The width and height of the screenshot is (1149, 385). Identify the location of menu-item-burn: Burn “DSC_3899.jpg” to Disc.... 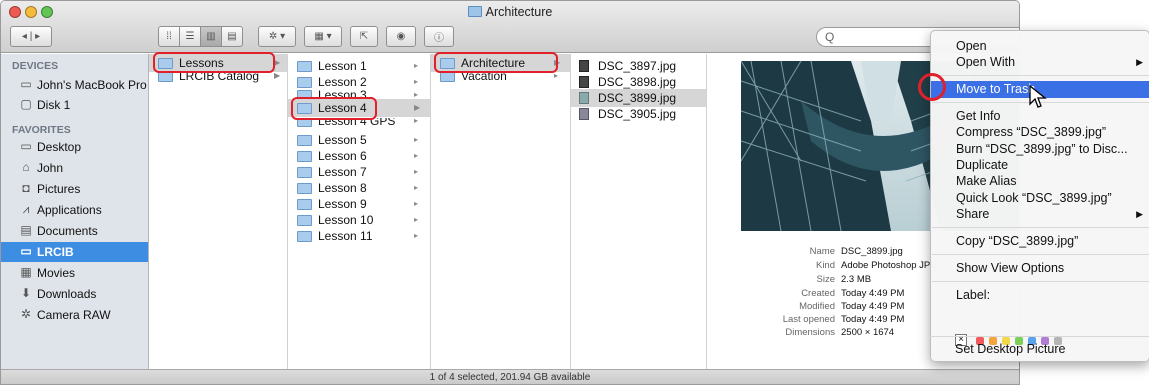
(1040, 149).